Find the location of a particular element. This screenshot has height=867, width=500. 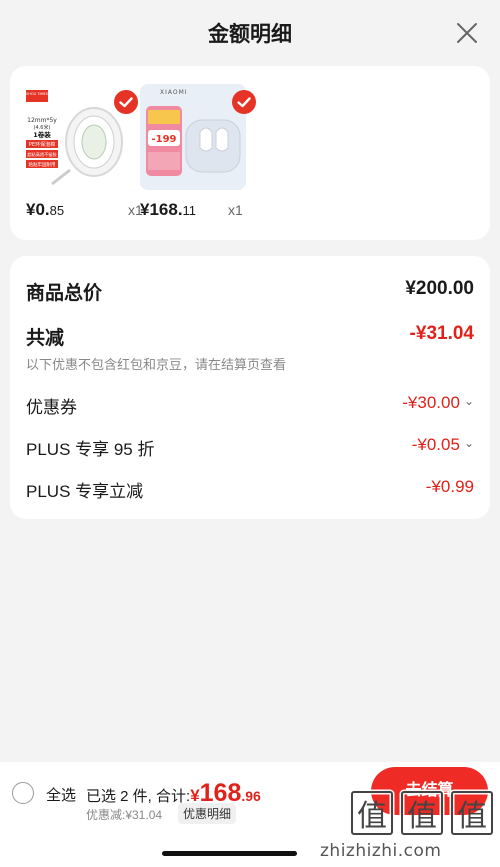

total-price-label: 商品总价 is located at coordinates (64, 293).